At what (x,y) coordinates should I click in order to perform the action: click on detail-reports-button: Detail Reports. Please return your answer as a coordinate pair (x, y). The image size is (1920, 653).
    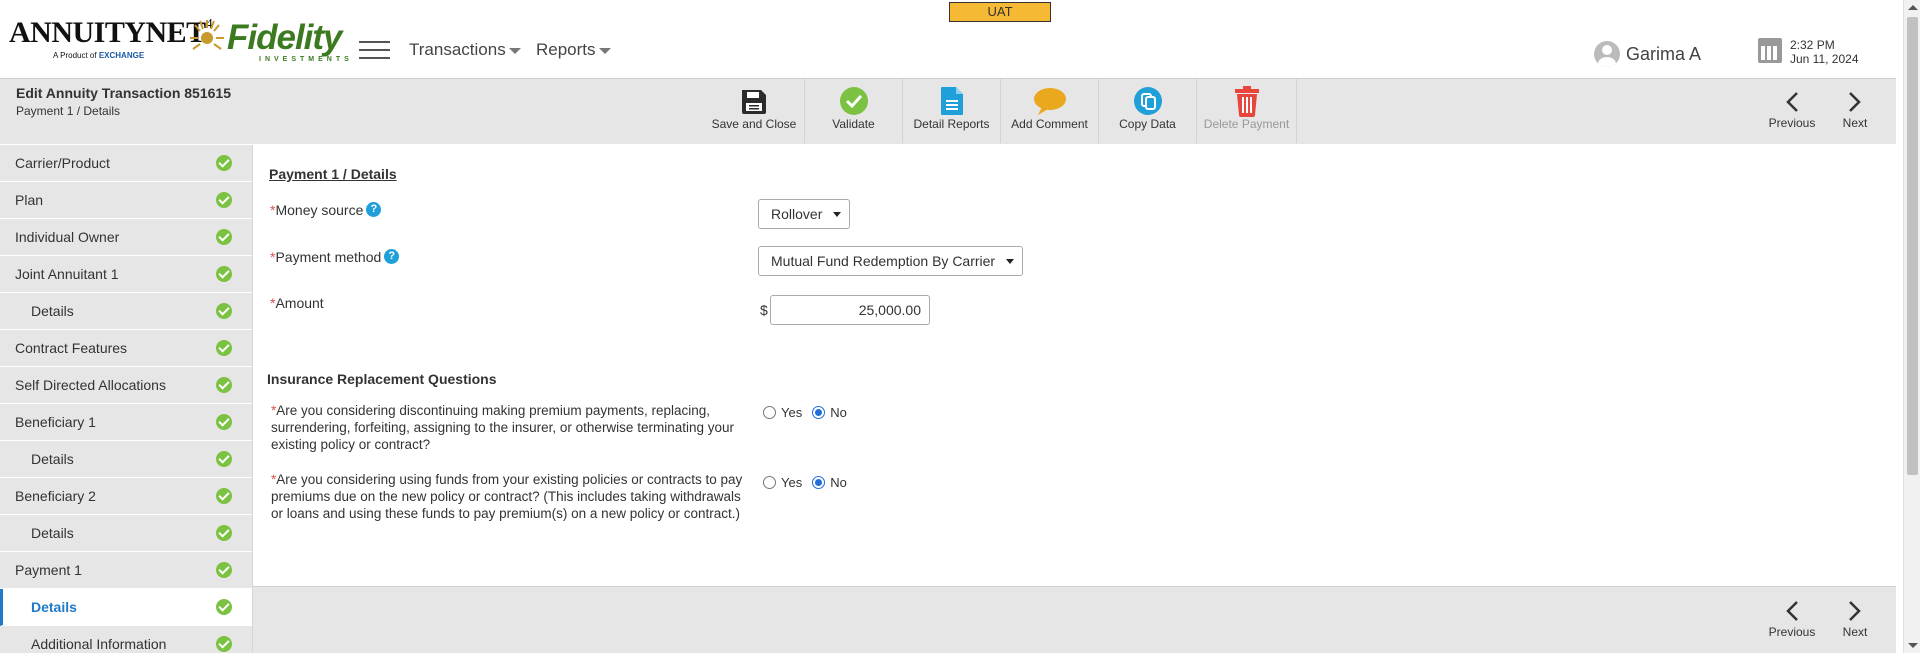
    Looking at the image, I should click on (952, 111).